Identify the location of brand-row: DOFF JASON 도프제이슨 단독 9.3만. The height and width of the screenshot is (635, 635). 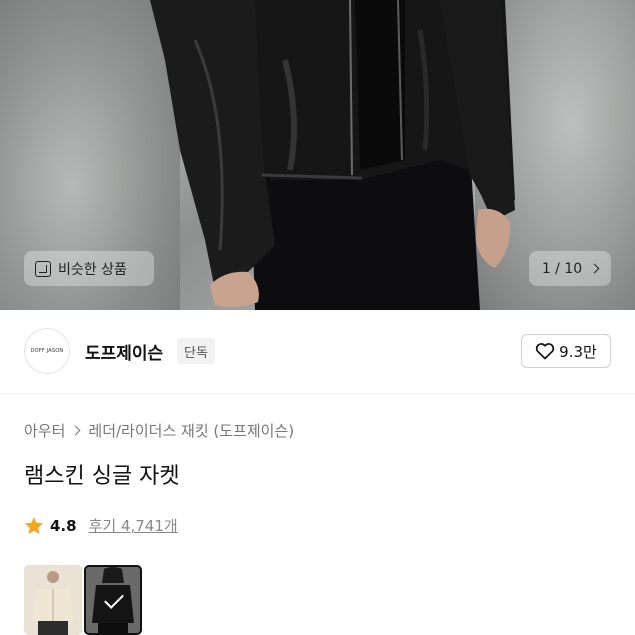
(317, 352).